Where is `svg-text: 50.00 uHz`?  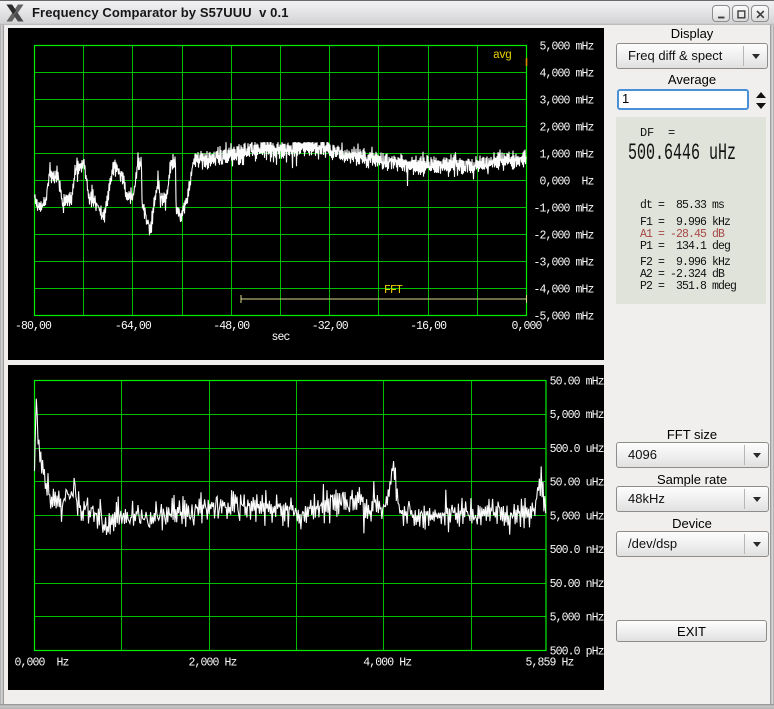 svg-text: 50.00 uHz is located at coordinates (577, 483).